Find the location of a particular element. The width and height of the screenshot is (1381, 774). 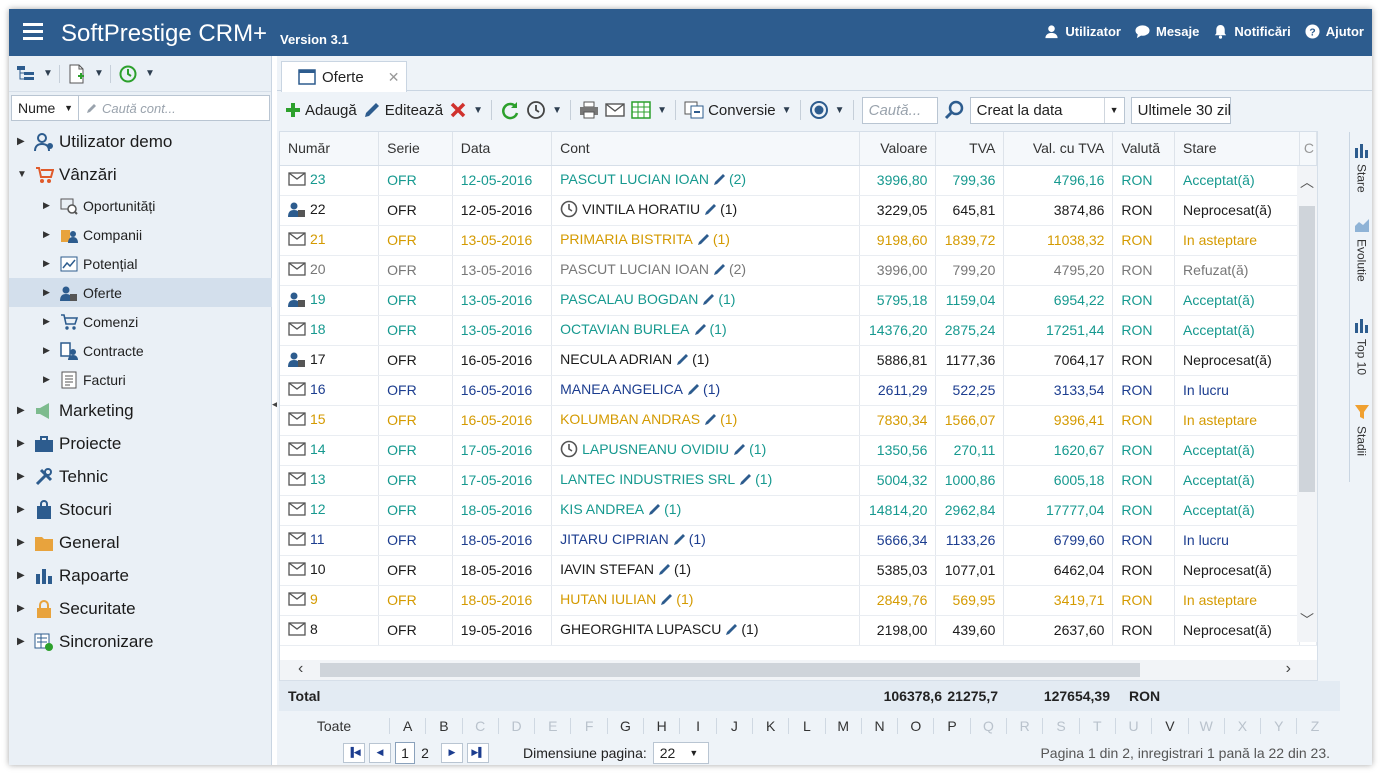

side-tab-stare: Stare is located at coordinates (1361, 167).